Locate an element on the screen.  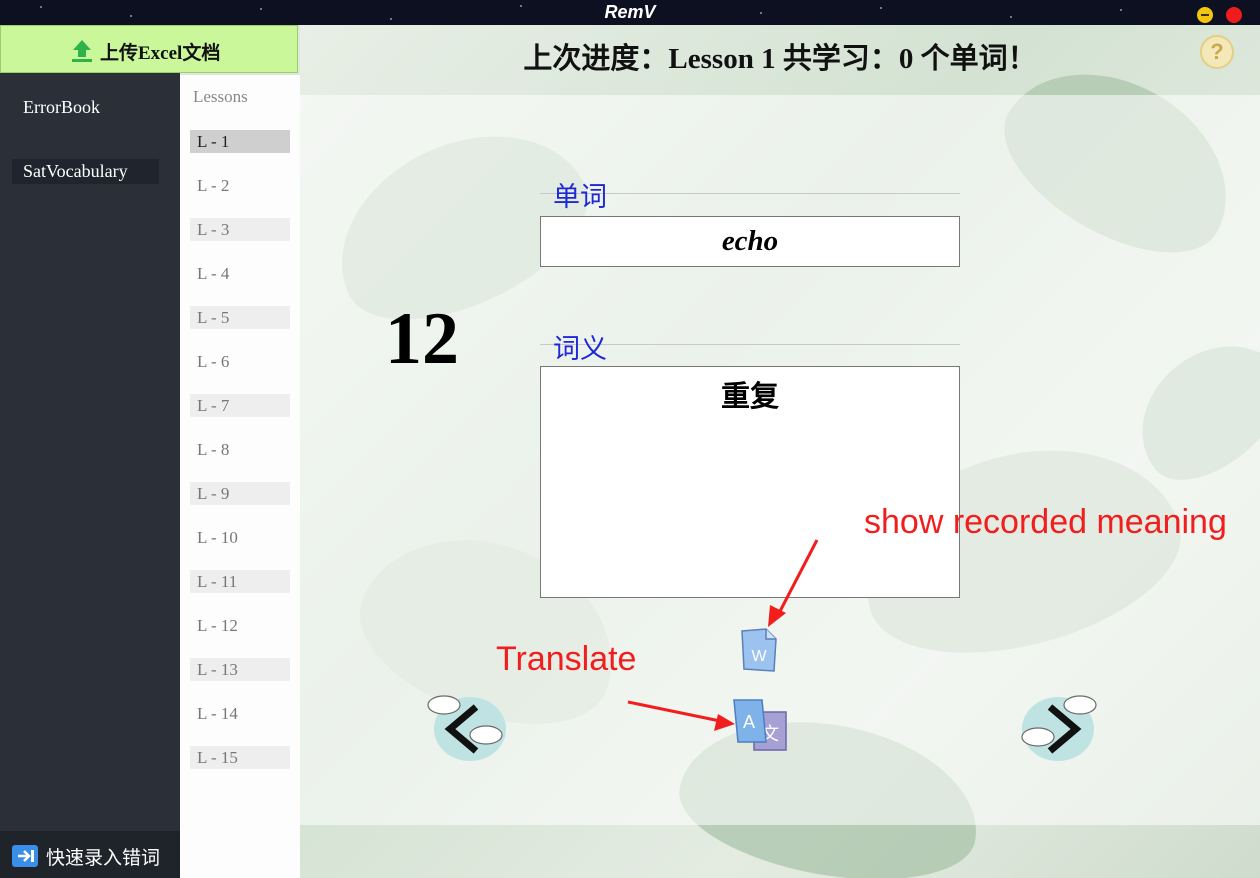
app-title: RemV is located at coordinates (630, 12).